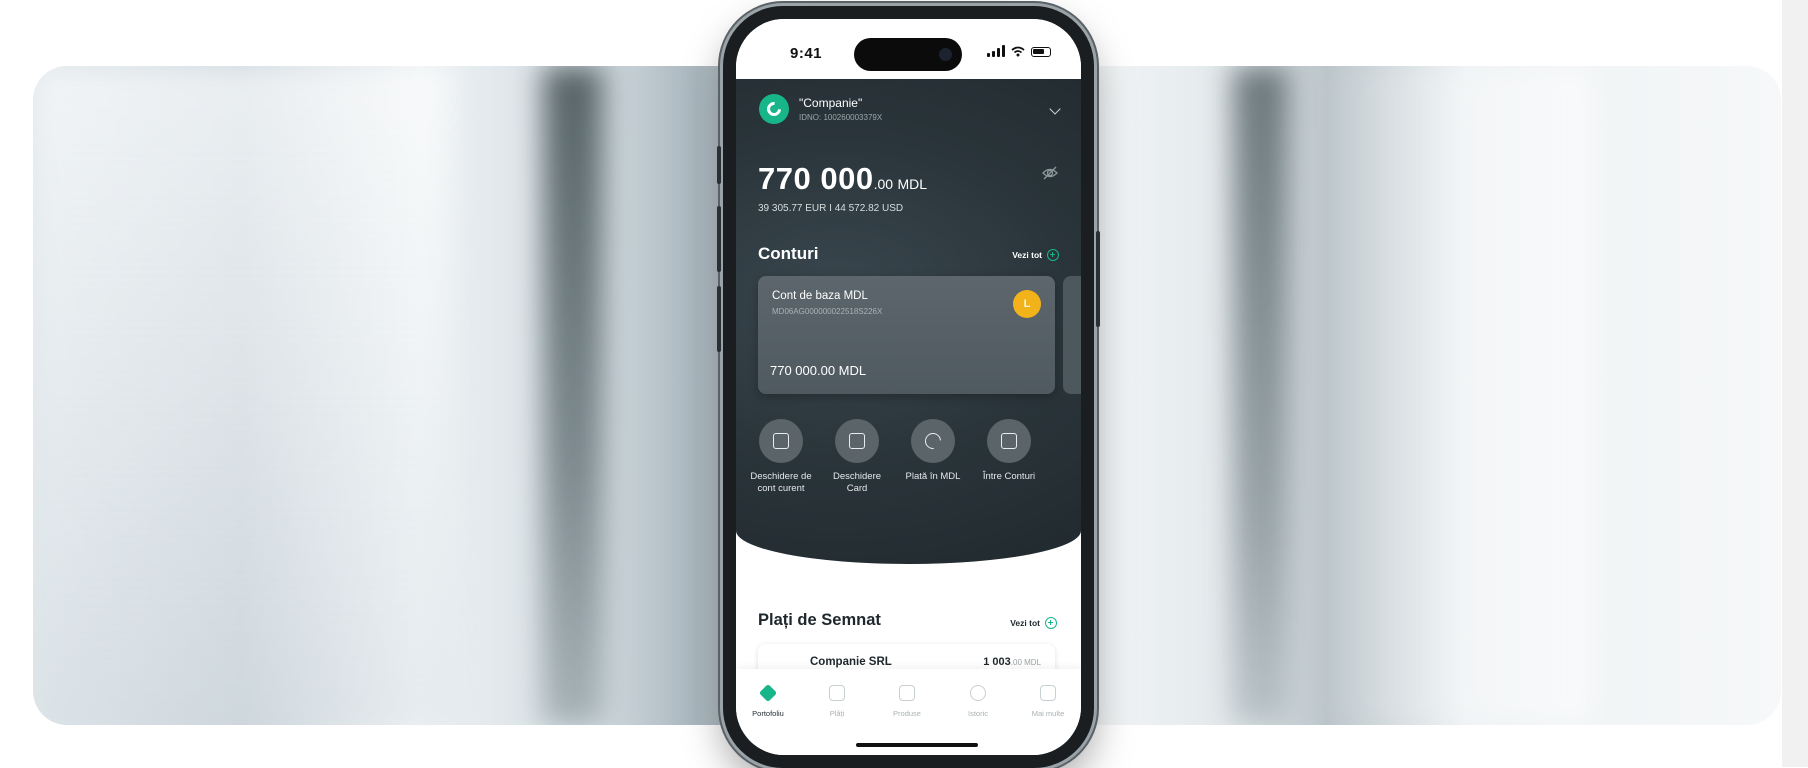 The width and height of the screenshot is (1808, 768). I want to click on action-label: Deschidere Card, so click(857, 482).